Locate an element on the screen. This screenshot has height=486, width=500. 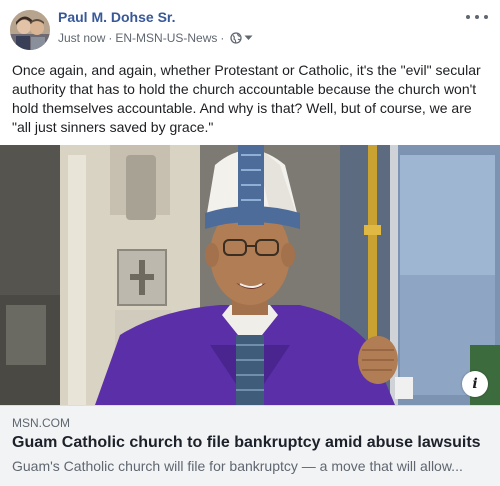
author-name: Paul M. Dohse Sr. is located at coordinates (116, 17).